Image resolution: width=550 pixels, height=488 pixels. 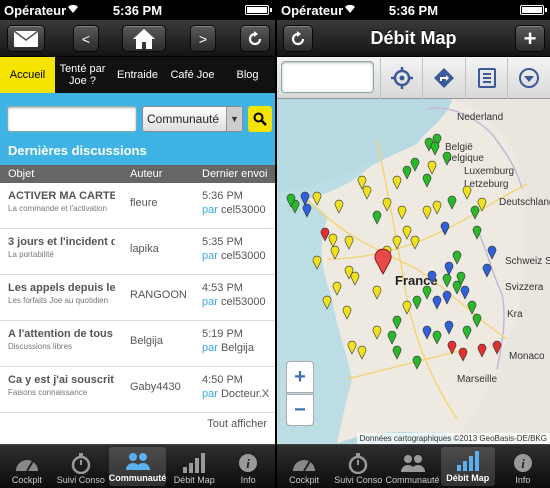 I want to click on show-all-link: Tout afficher, so click(x=237, y=424).